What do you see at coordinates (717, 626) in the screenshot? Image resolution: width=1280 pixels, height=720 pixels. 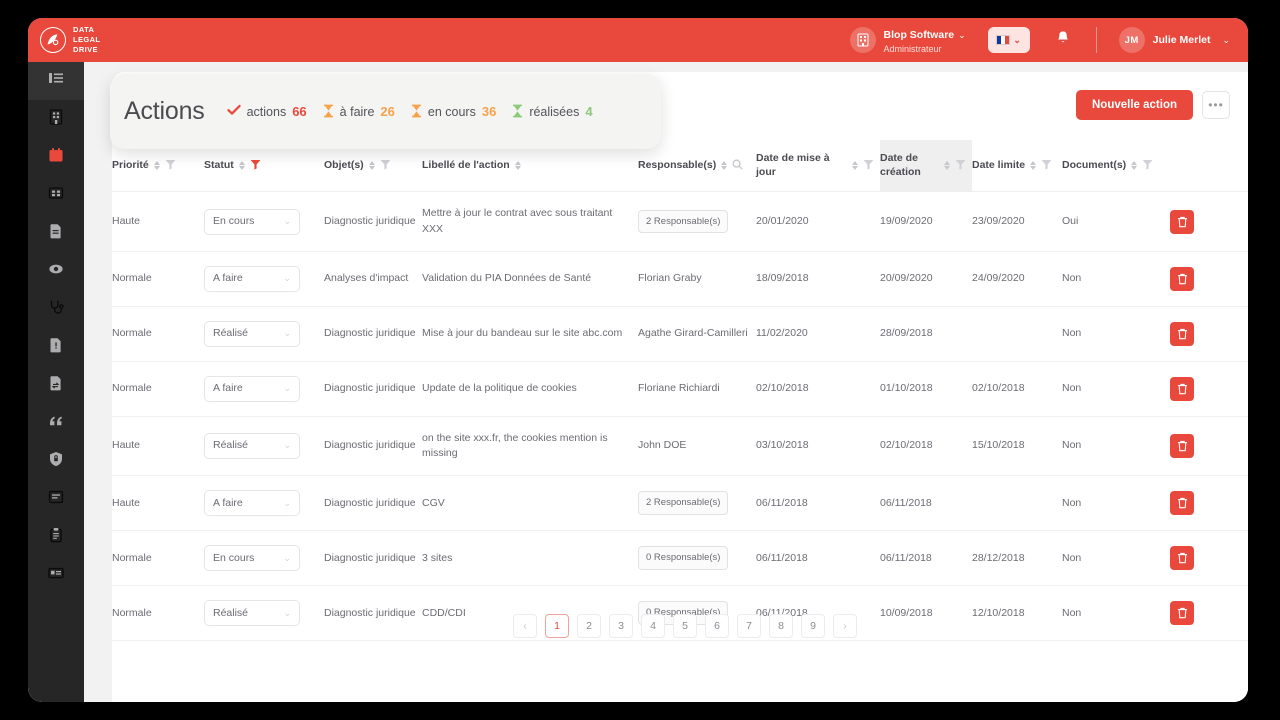 I see `pagination-page-6: 6` at bounding box center [717, 626].